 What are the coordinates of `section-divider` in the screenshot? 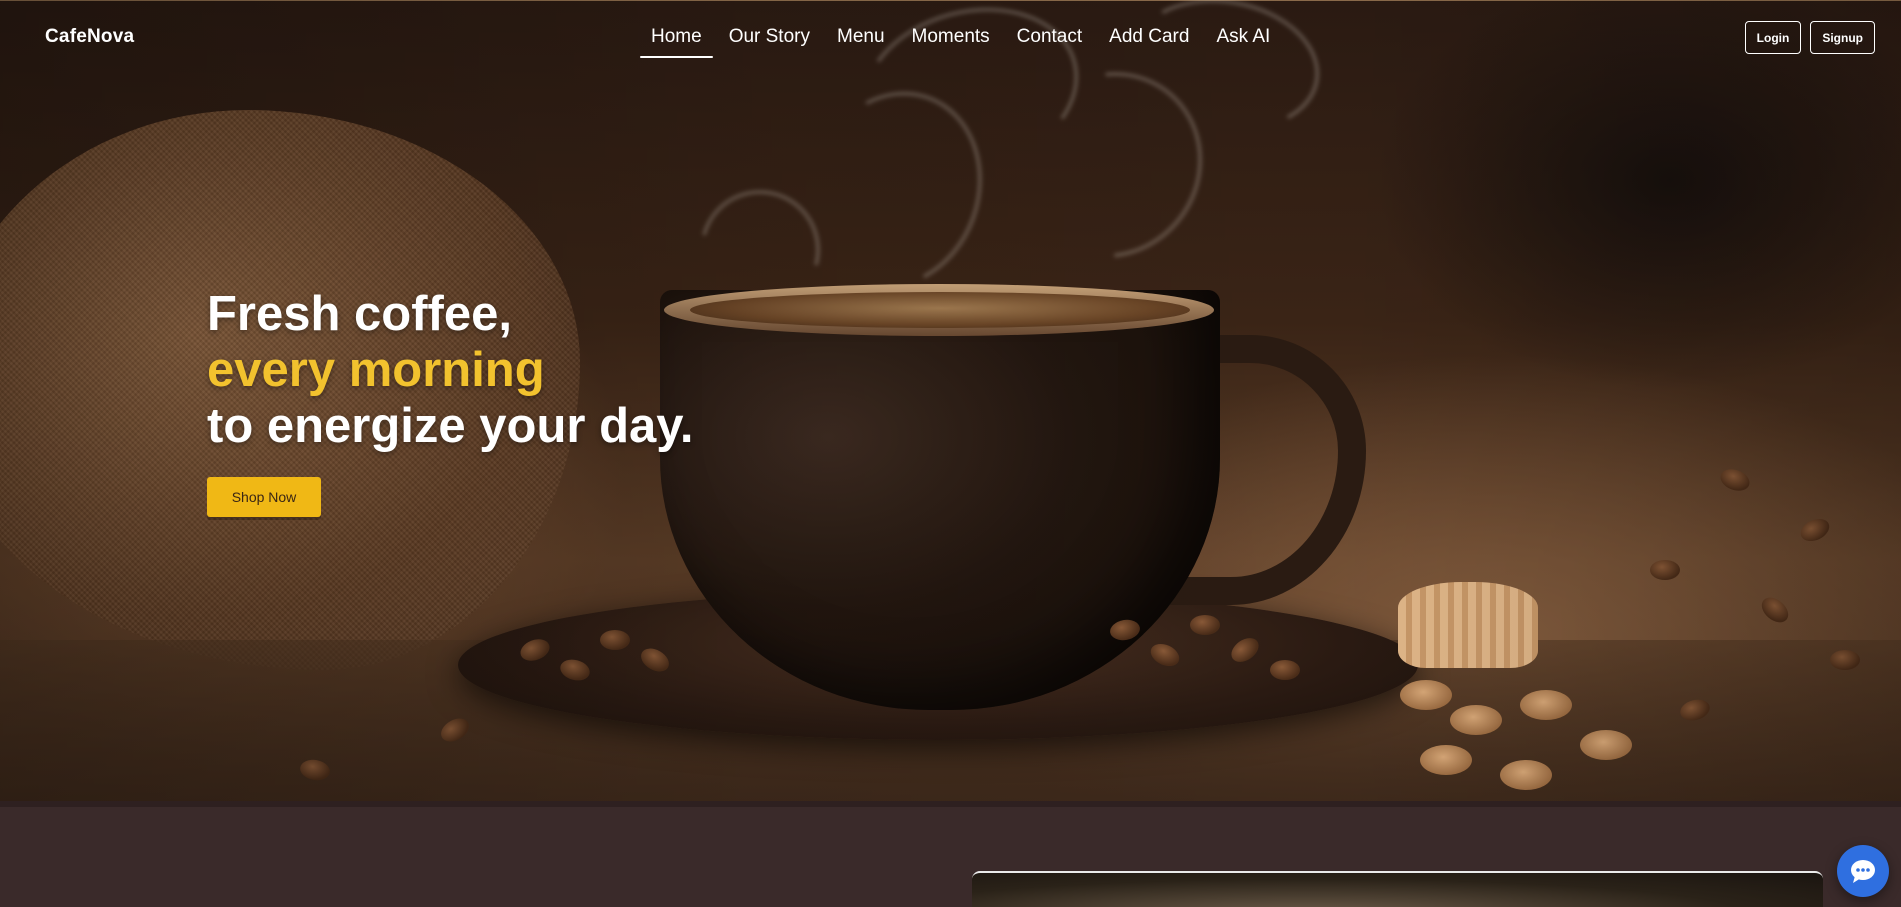 It's located at (950, 804).